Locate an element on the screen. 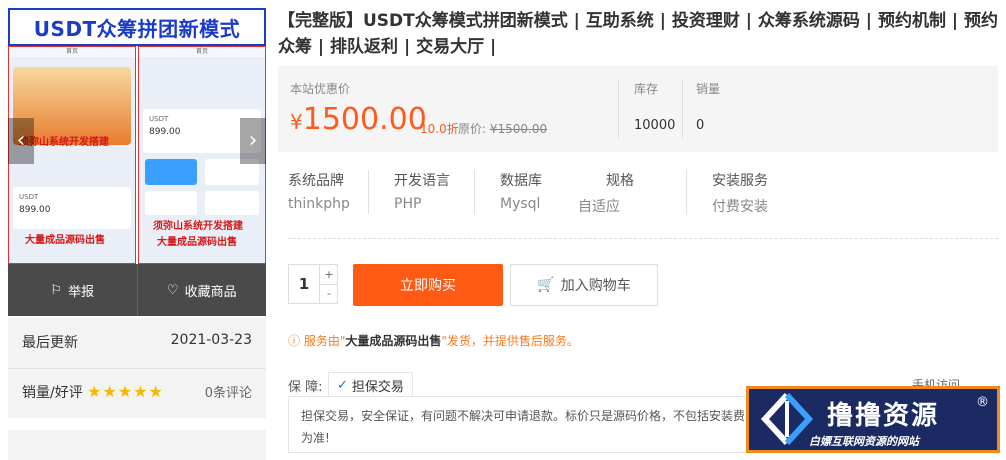  updated-value: 2021-03-23 is located at coordinates (211, 340).